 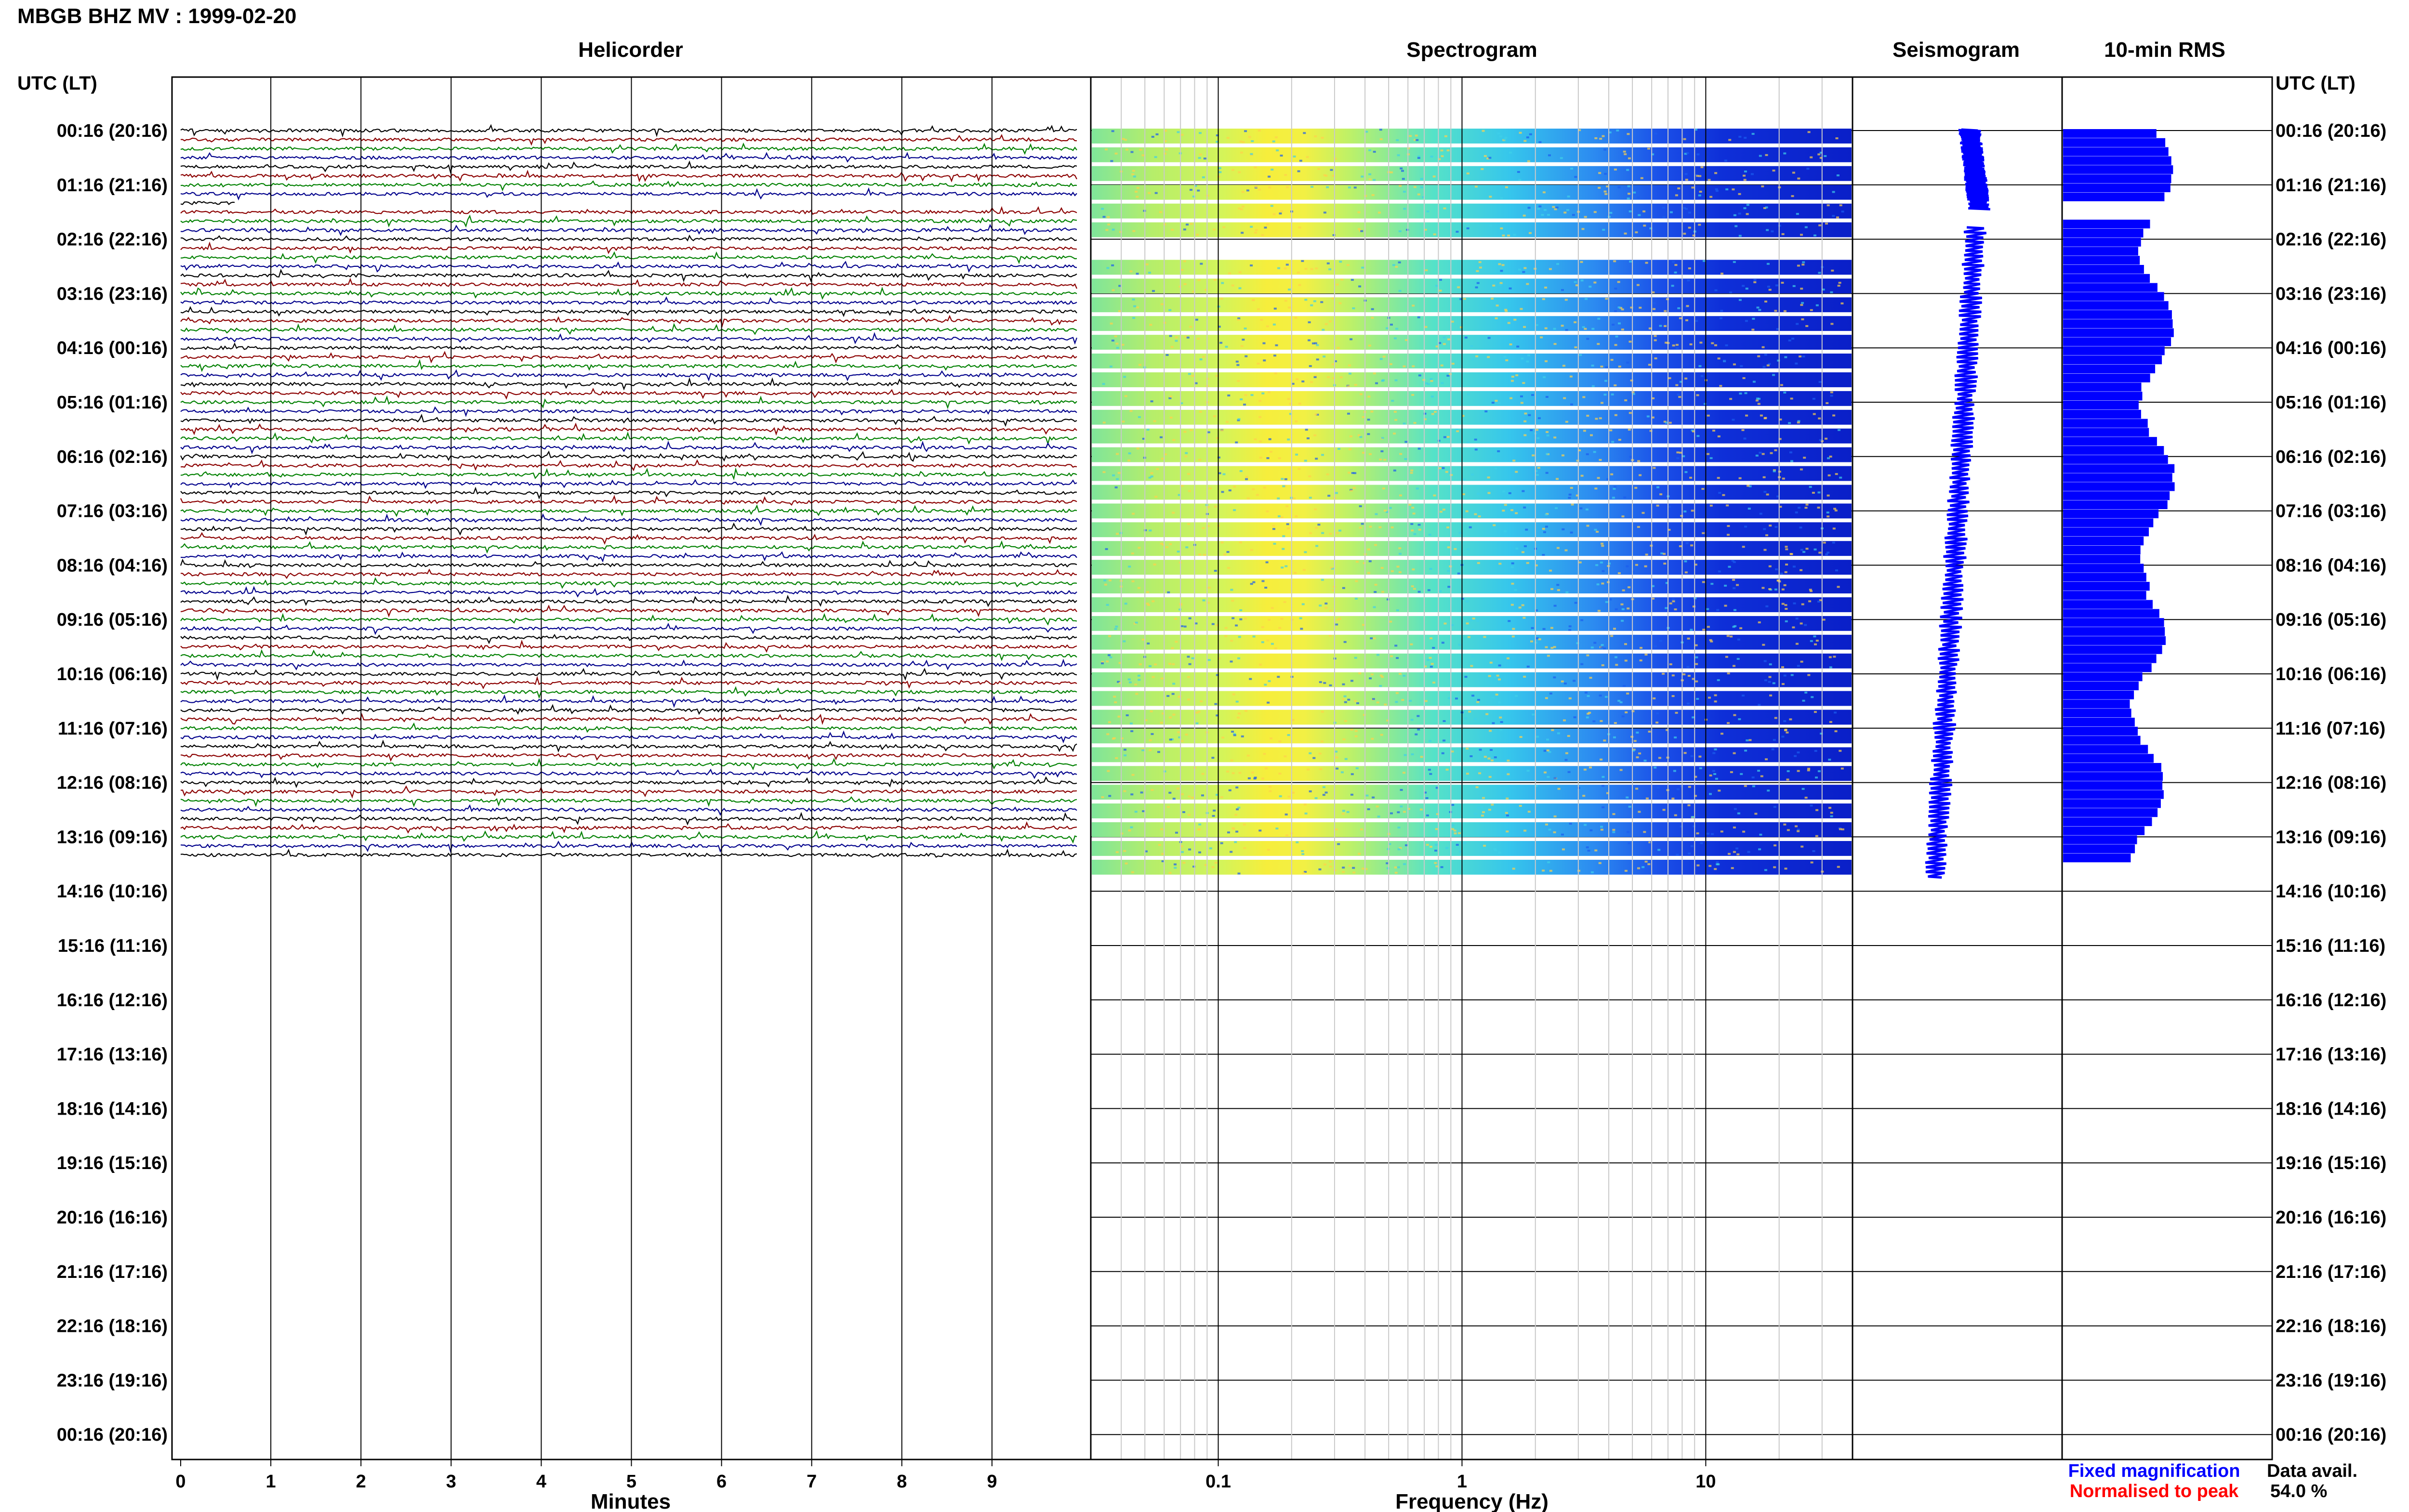 I want to click on hour-label-left: 11:16 (07:16), so click(x=113, y=729).